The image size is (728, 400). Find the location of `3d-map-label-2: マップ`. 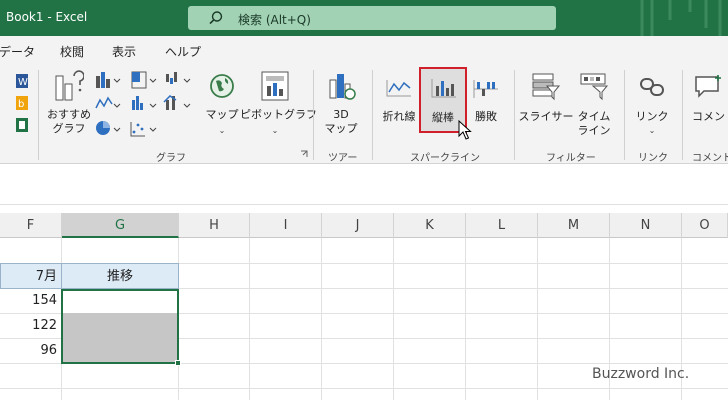

3d-map-label-2: マップ is located at coordinates (341, 128).